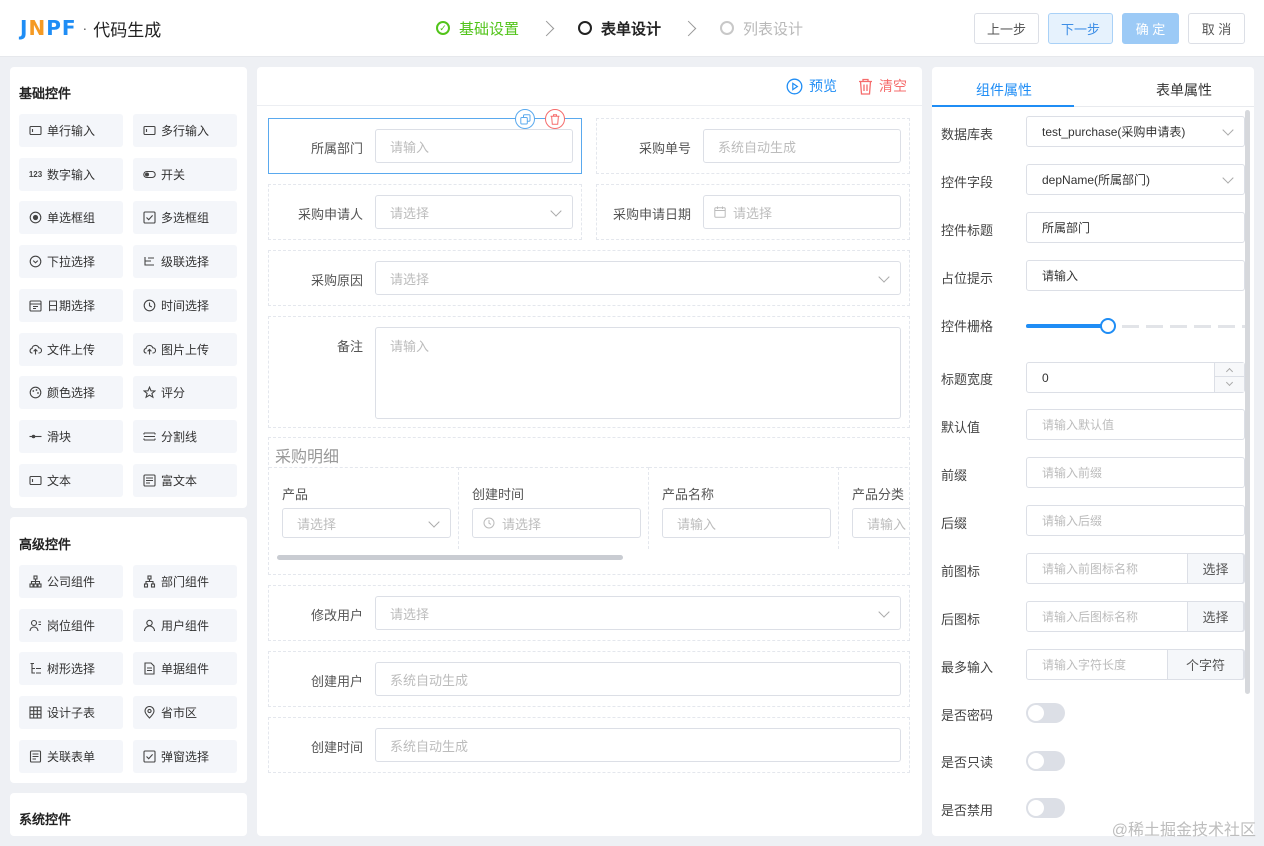  I want to click on control-dropdown: 下拉选择, so click(71, 262).